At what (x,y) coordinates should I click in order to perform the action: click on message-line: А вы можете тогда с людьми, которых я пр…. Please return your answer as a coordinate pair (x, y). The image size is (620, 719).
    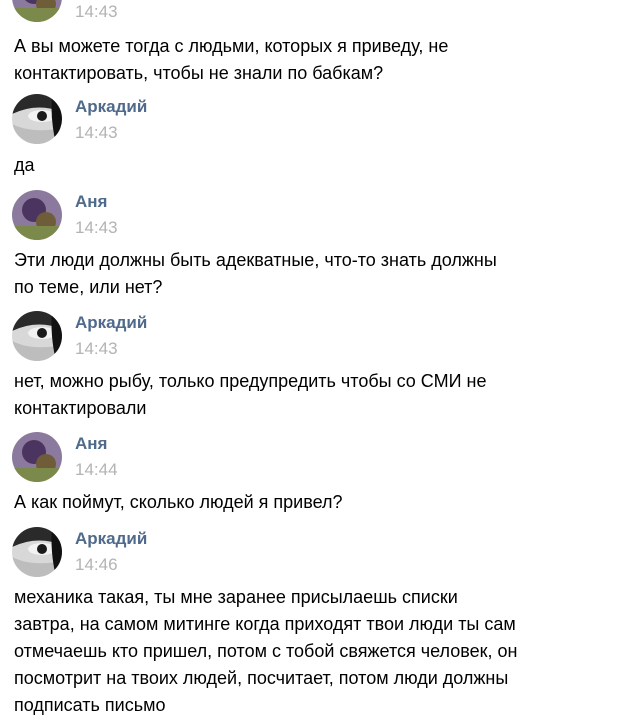
    Looking at the image, I should click on (231, 46).